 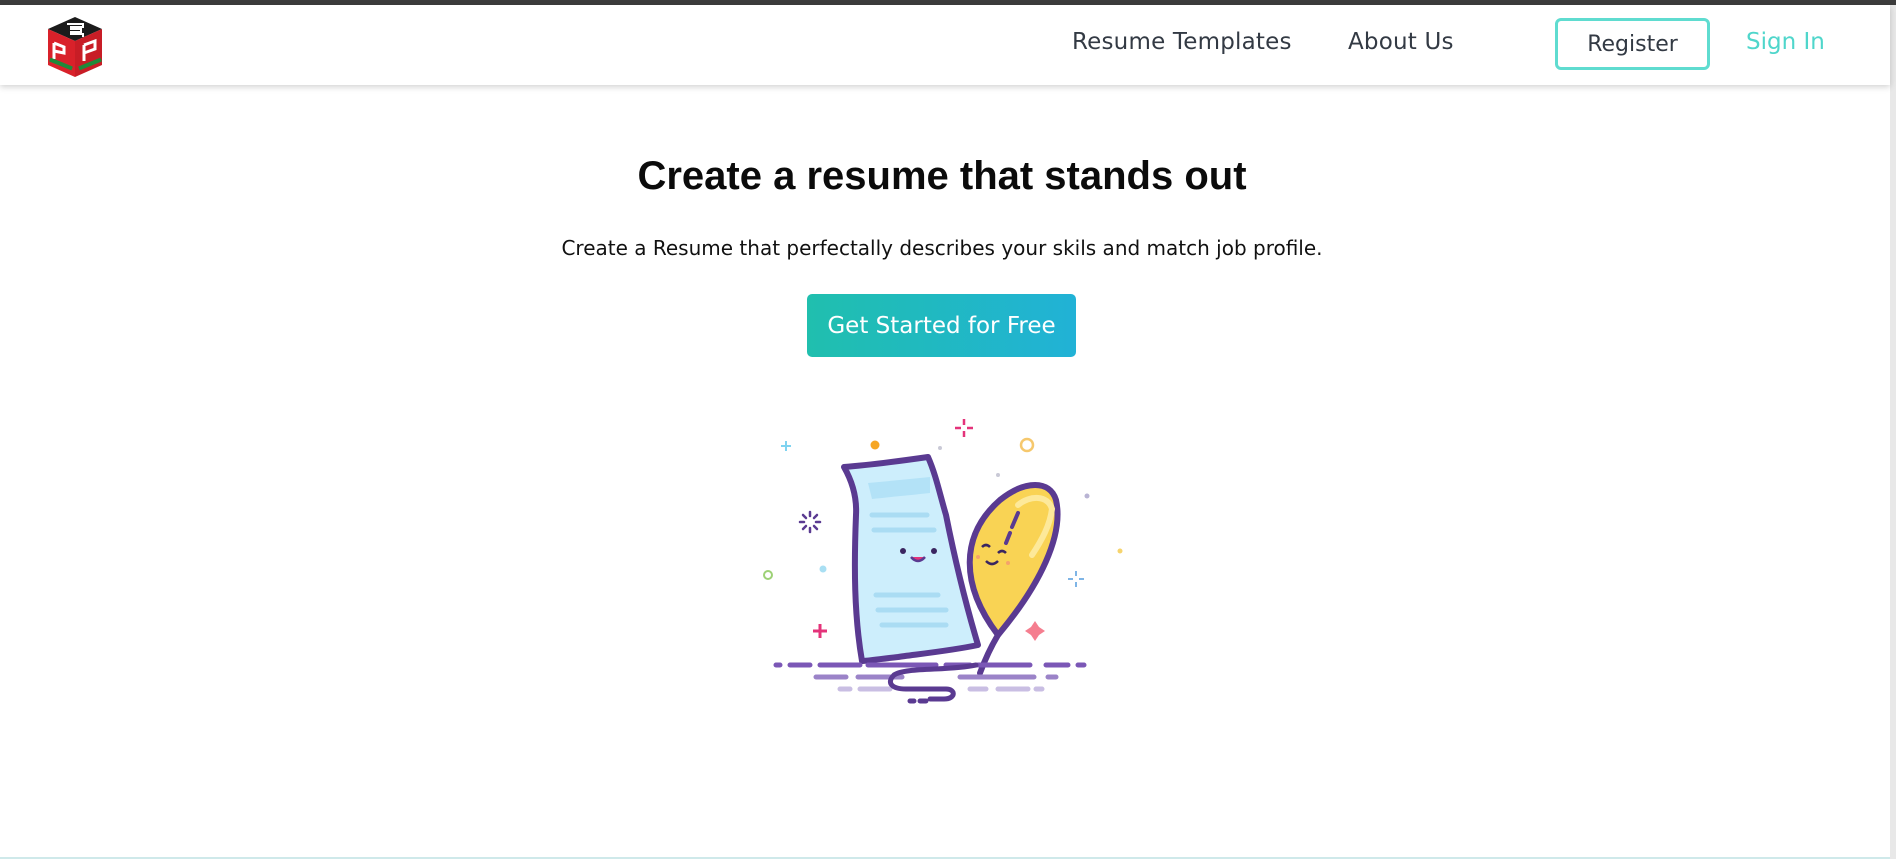 I want to click on nav-link-about-us: About Us, so click(x=1401, y=42).